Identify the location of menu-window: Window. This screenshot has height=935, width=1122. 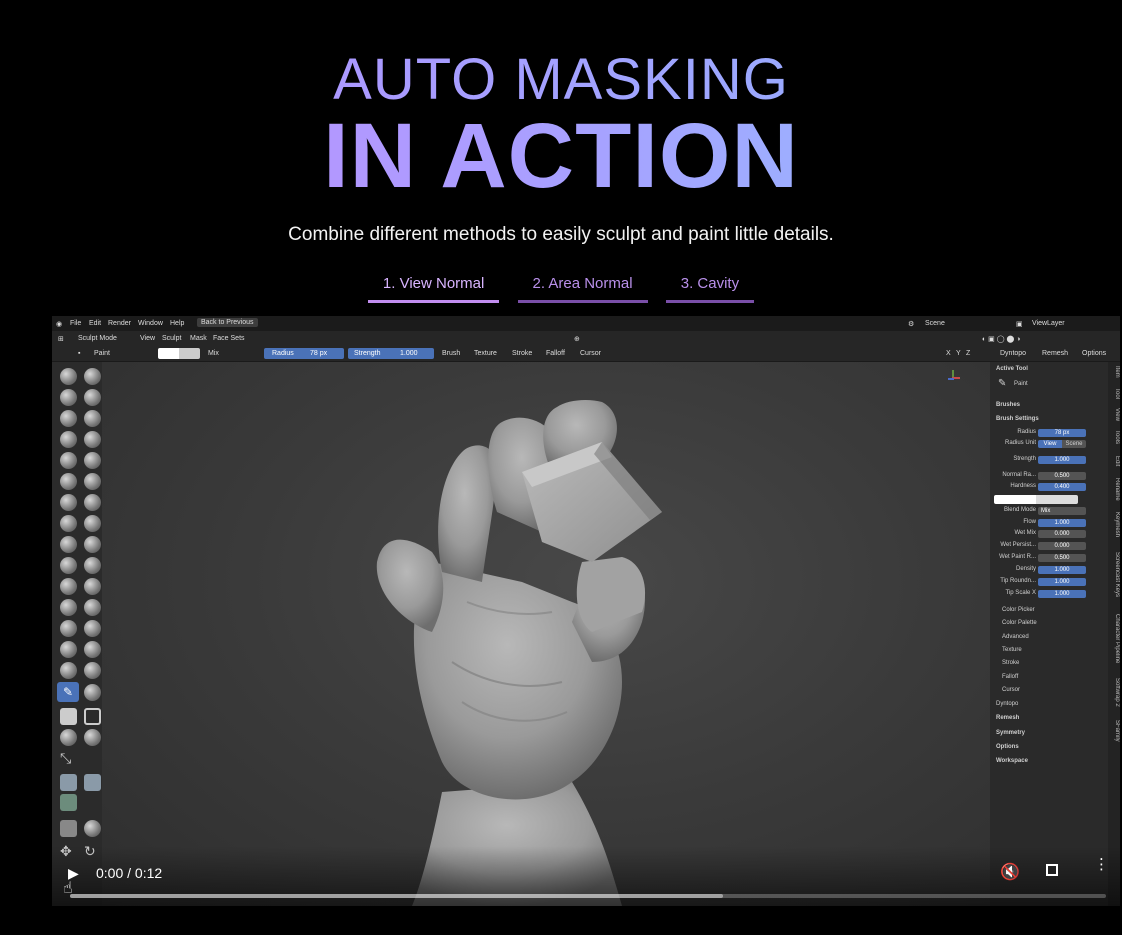
(150, 323).